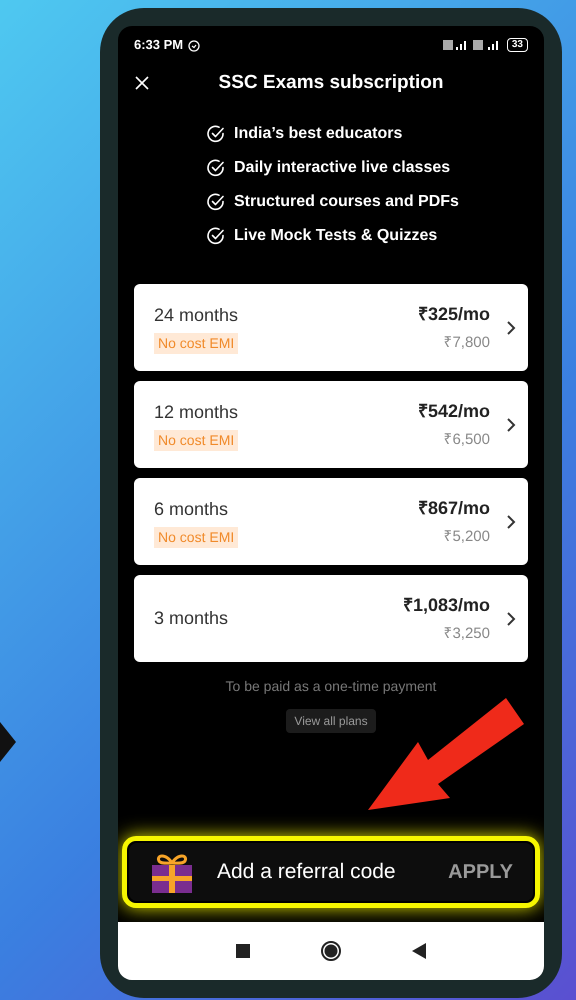 The image size is (576, 1000). What do you see at coordinates (466, 536) in the screenshot?
I see `plan-total: ₹5,200` at bounding box center [466, 536].